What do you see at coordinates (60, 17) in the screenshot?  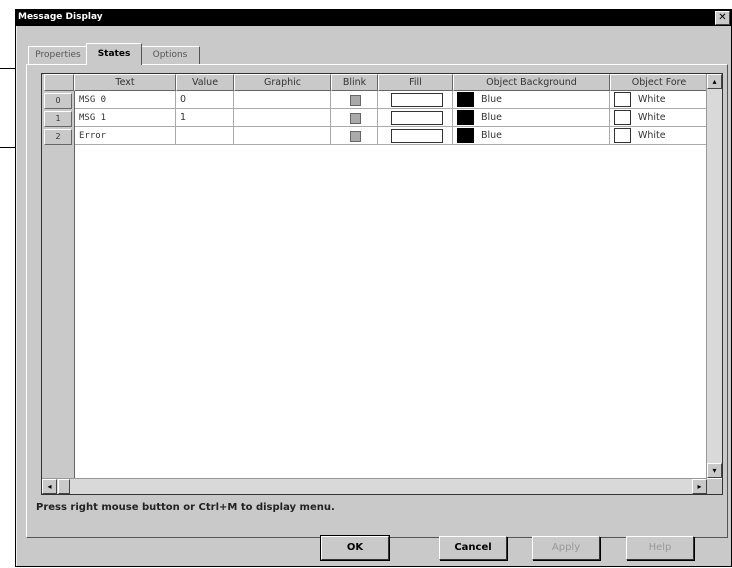 I see `window-title: Message Display` at bounding box center [60, 17].